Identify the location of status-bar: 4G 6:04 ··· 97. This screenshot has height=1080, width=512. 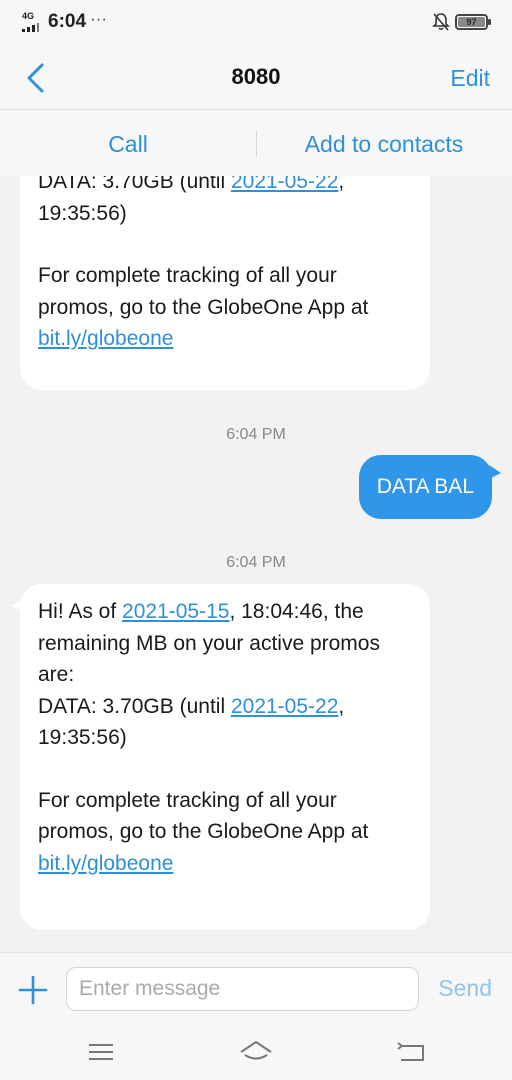
(256, 22).